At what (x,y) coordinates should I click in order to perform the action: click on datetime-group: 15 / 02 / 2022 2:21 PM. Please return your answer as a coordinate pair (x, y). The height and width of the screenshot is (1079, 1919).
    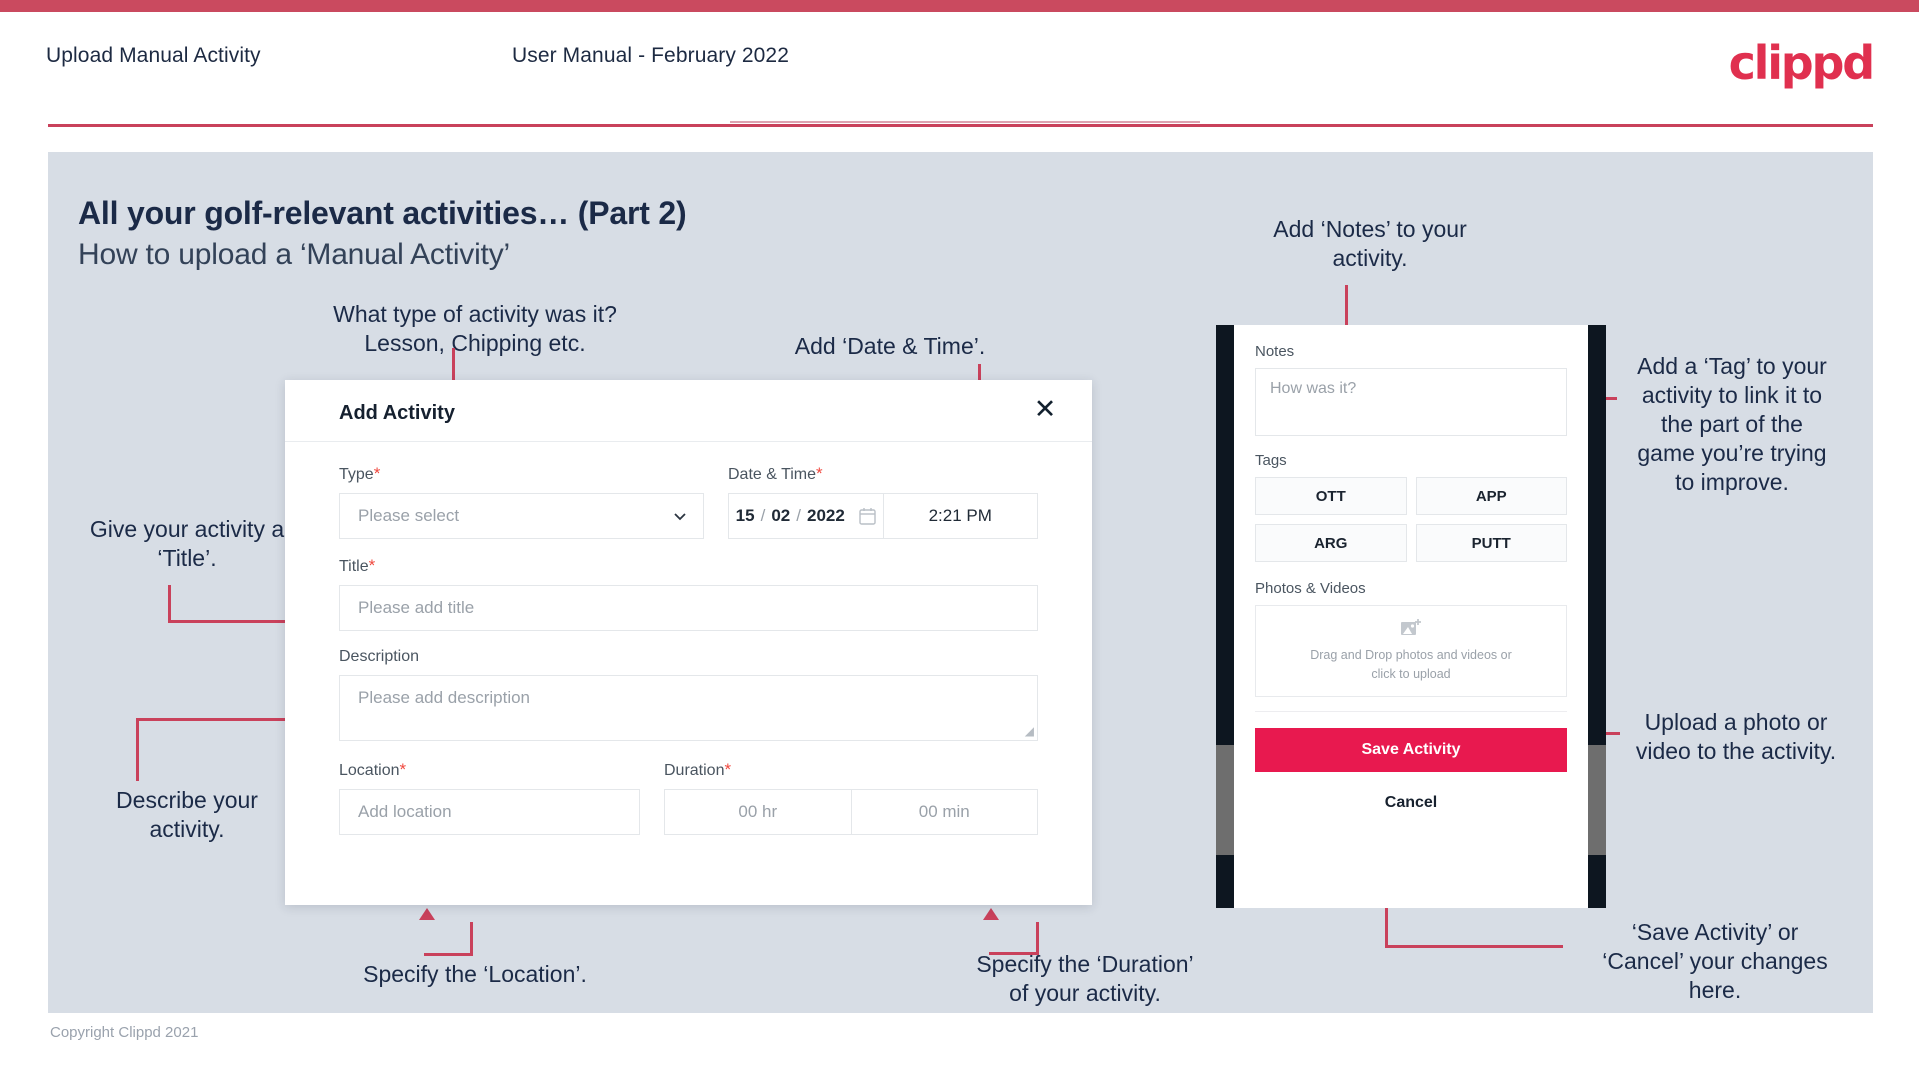
    Looking at the image, I should click on (883, 516).